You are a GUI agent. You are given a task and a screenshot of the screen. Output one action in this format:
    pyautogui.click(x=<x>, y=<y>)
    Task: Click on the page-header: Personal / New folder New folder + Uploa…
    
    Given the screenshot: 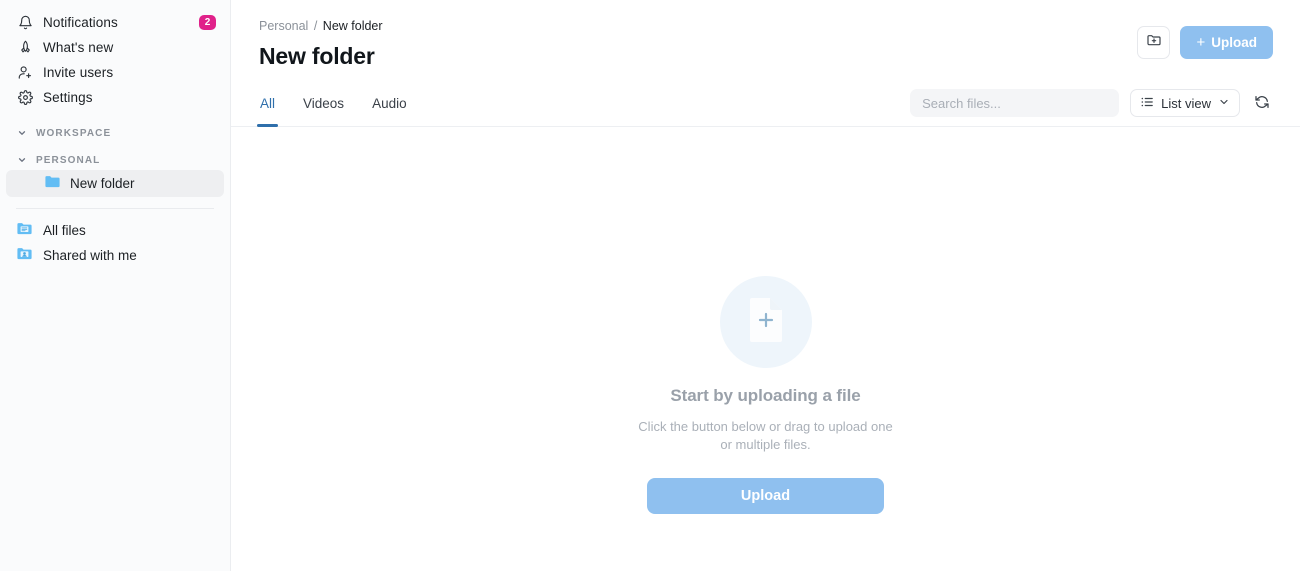 What is the action you would take?
    pyautogui.click(x=765, y=40)
    